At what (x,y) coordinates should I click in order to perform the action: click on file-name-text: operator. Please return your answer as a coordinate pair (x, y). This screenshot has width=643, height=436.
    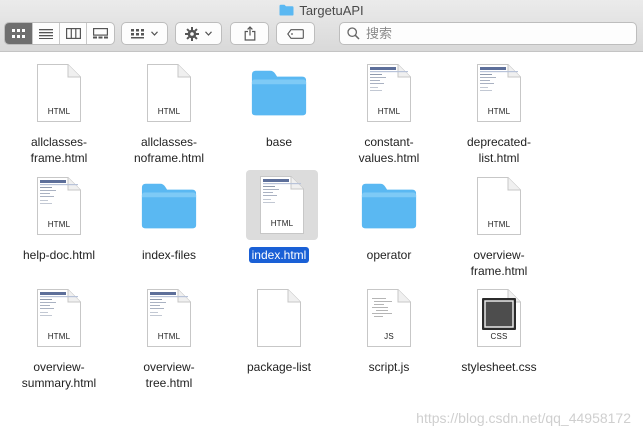
    Looking at the image, I should click on (389, 255).